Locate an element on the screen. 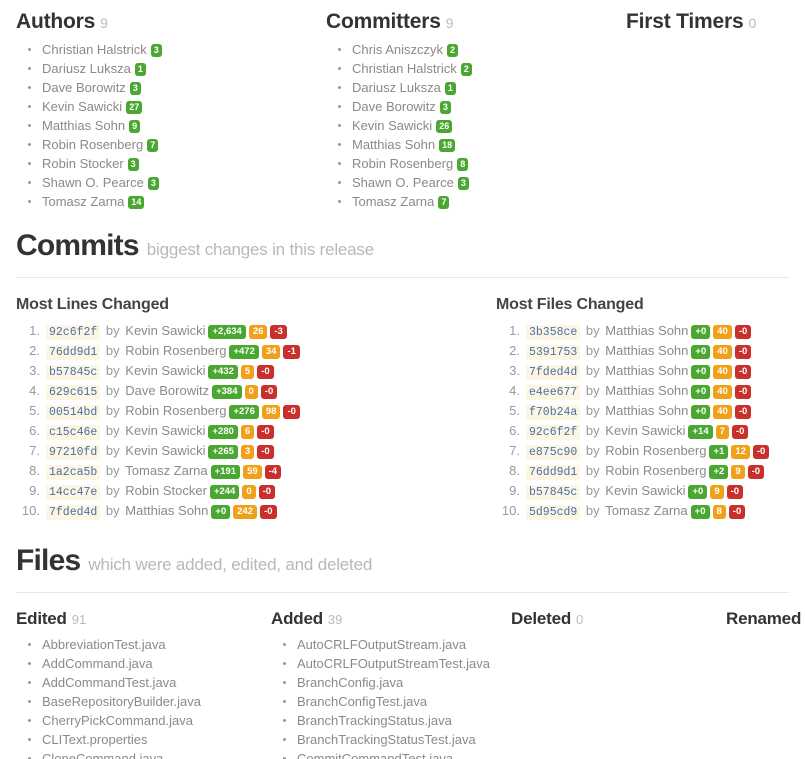  commit-sha-link: c15c46e is located at coordinates (73, 432).